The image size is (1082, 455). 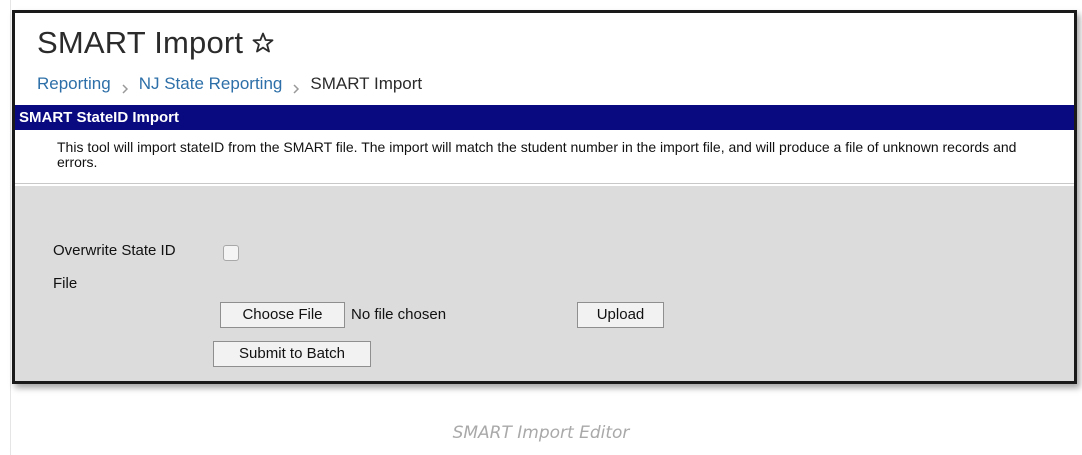 What do you see at coordinates (292, 354) in the screenshot?
I see `submit-to-batch-button: Submit to Batch` at bounding box center [292, 354].